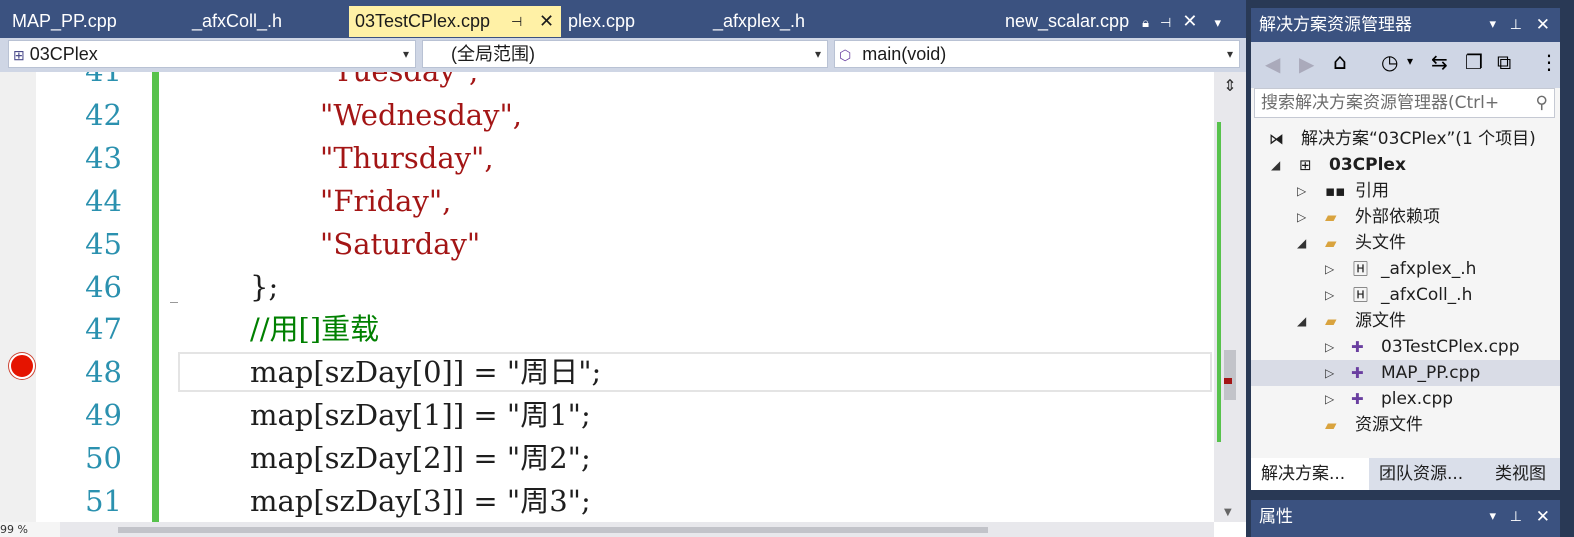 Image resolution: width=1574 pixels, height=537 pixels. I want to click on code-line: "Thursday",, so click(407, 158).